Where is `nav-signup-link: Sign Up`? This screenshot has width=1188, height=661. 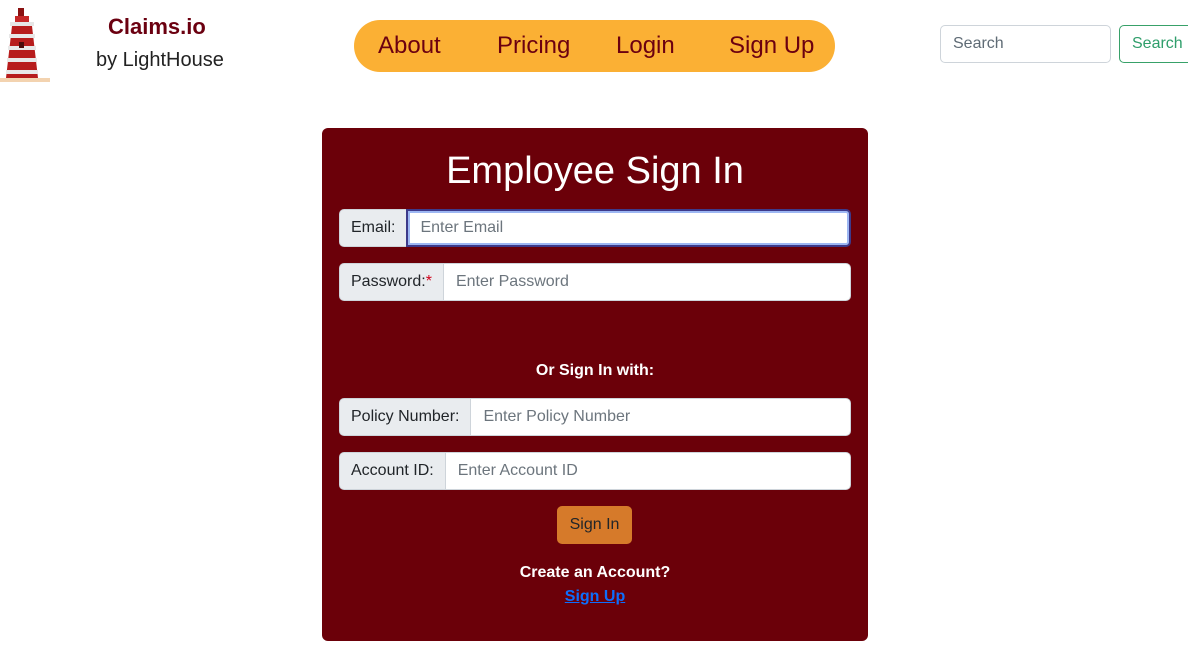 nav-signup-link: Sign Up is located at coordinates (771, 46).